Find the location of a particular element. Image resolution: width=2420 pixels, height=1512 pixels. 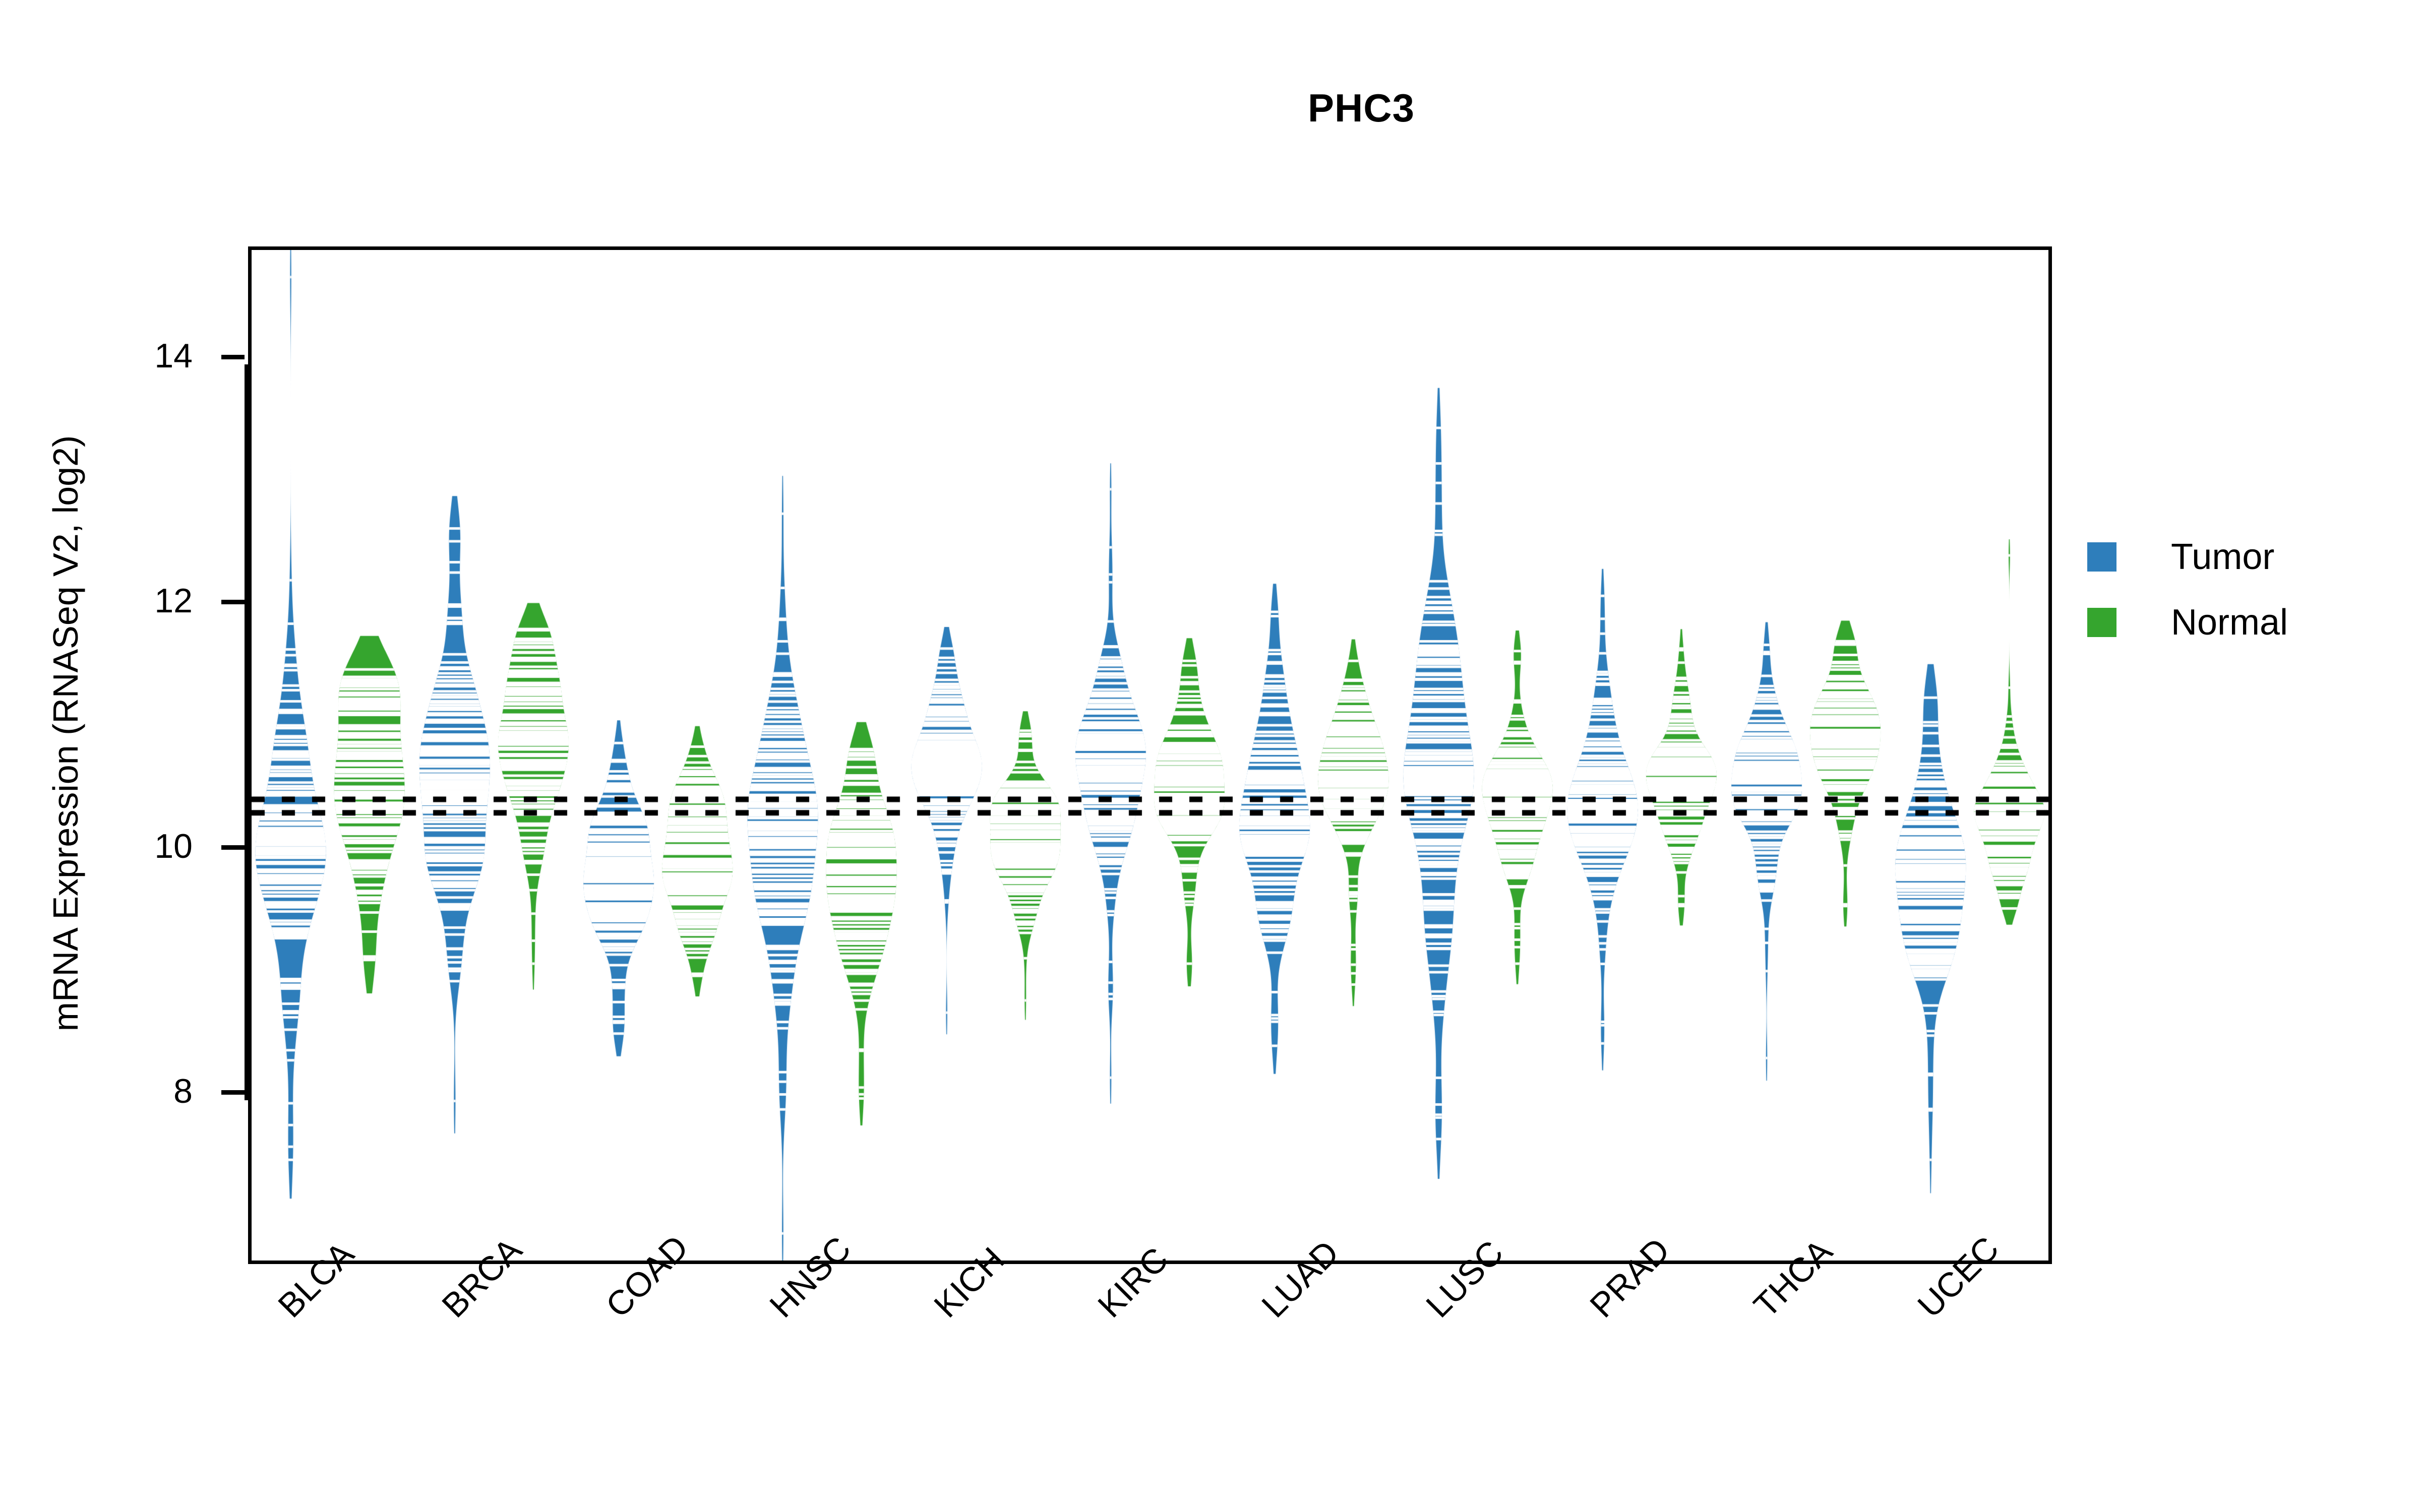

y-axis-title: mRNA Expression (RNASeq V2, log2) is located at coordinates (65, 733).